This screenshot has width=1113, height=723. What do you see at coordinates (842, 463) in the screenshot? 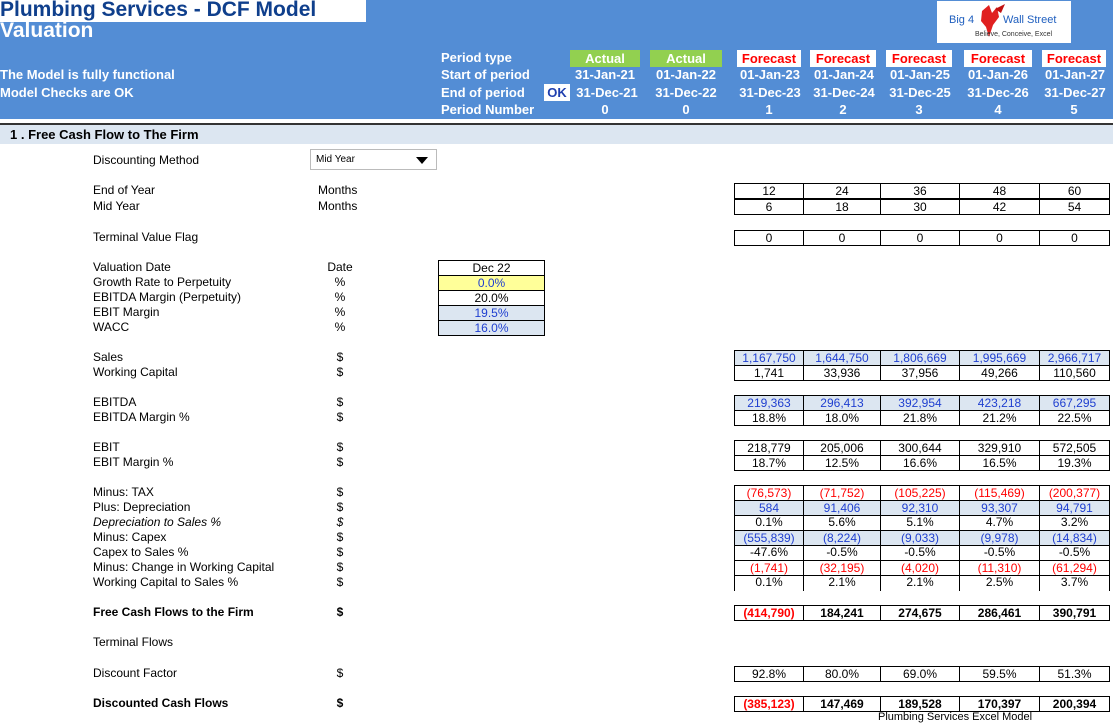
I see `ebit-margin-cell: 12.5%` at bounding box center [842, 463].